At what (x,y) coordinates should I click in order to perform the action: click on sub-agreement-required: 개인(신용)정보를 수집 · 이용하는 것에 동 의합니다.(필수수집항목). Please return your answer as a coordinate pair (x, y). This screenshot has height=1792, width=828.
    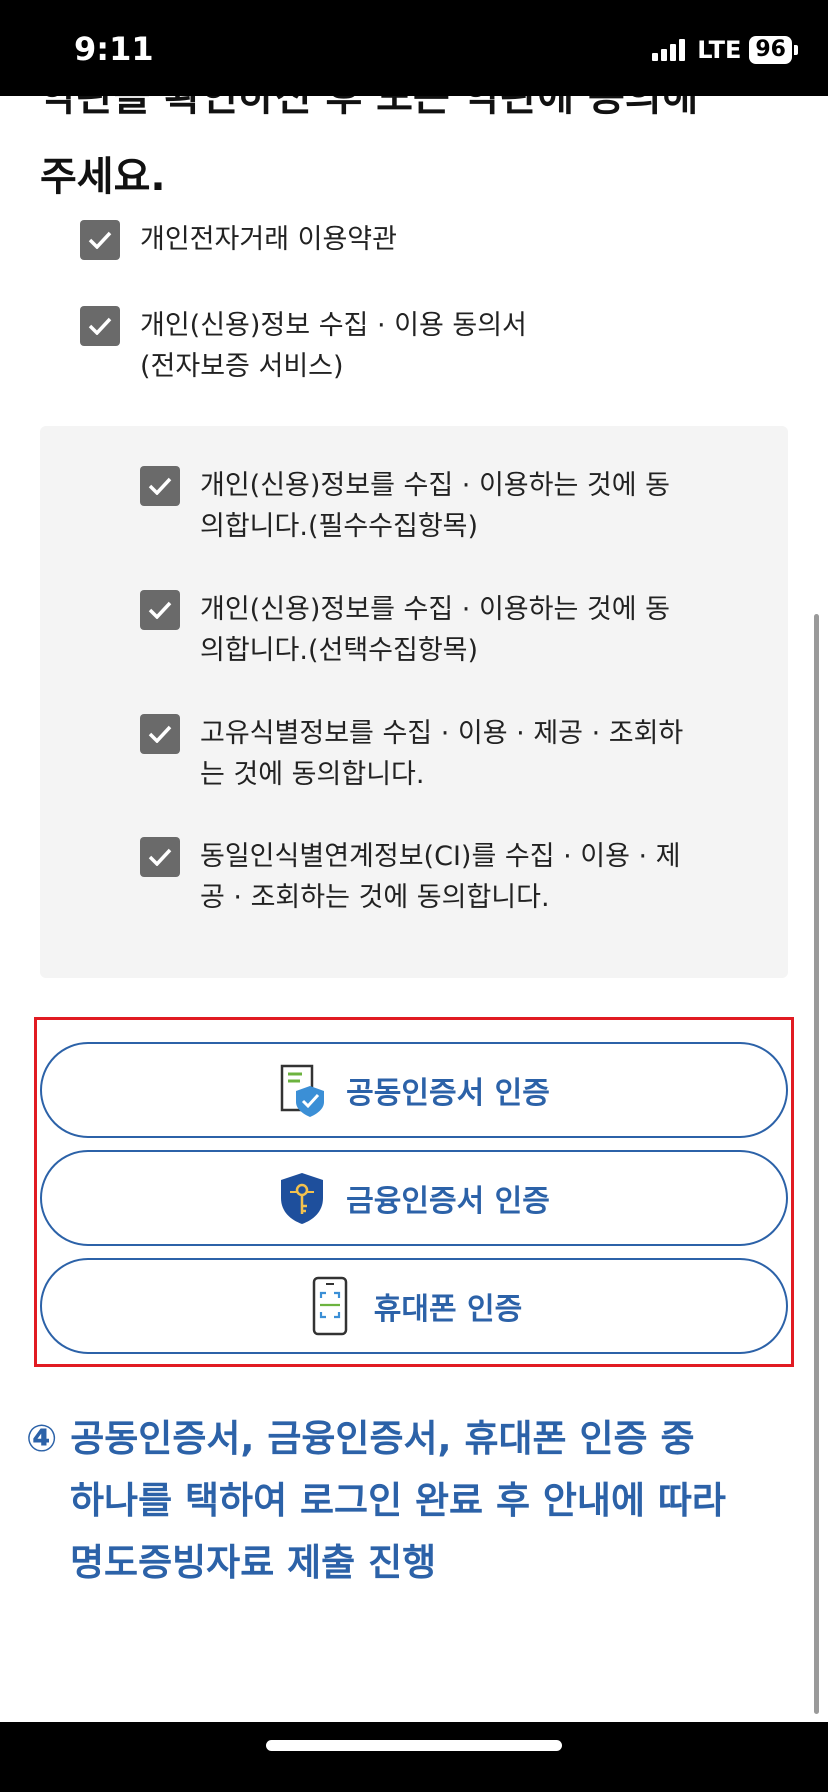
    Looking at the image, I should click on (405, 506).